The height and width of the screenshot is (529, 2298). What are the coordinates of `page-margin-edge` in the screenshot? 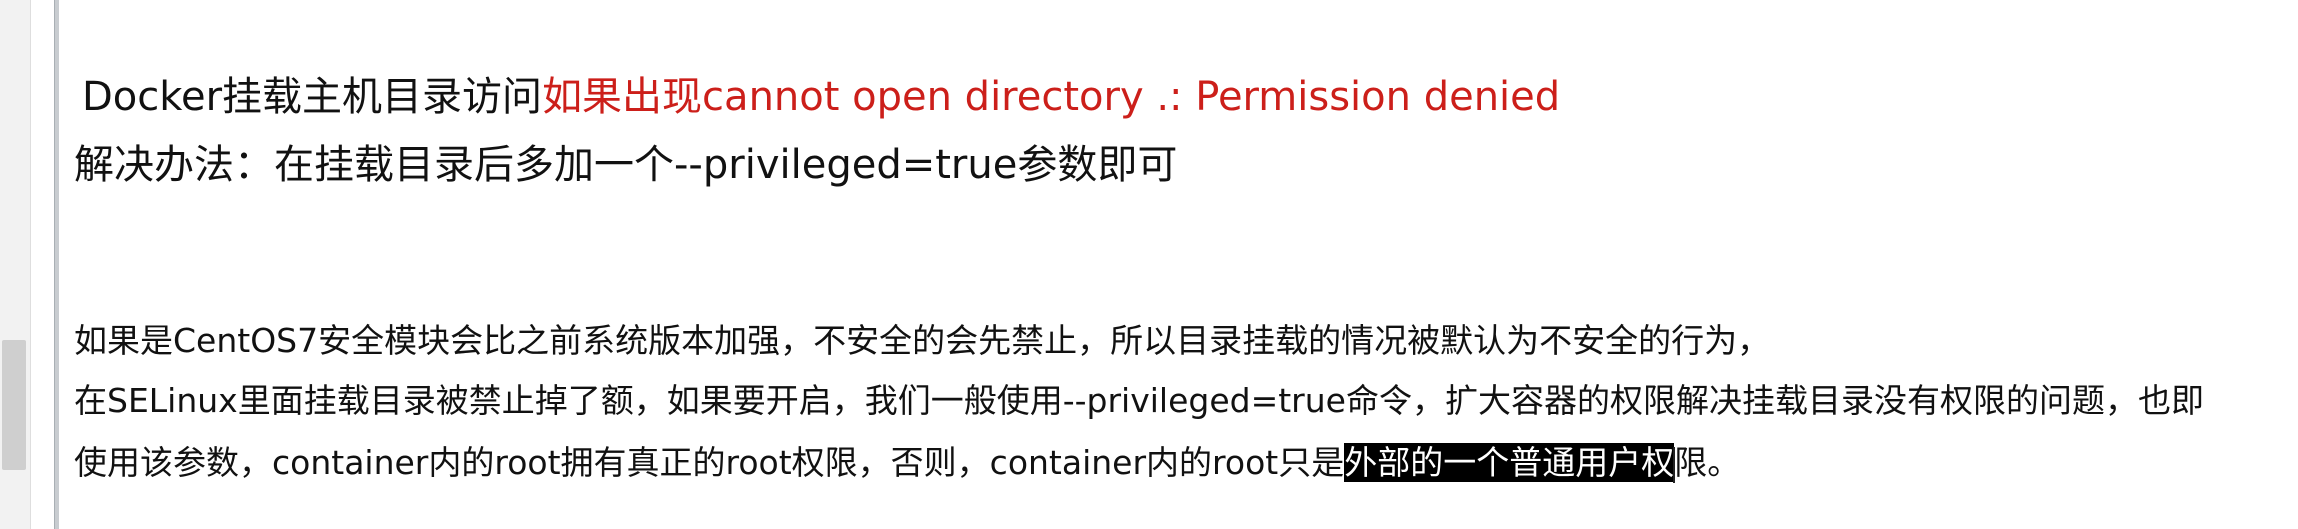 It's located at (56, 264).